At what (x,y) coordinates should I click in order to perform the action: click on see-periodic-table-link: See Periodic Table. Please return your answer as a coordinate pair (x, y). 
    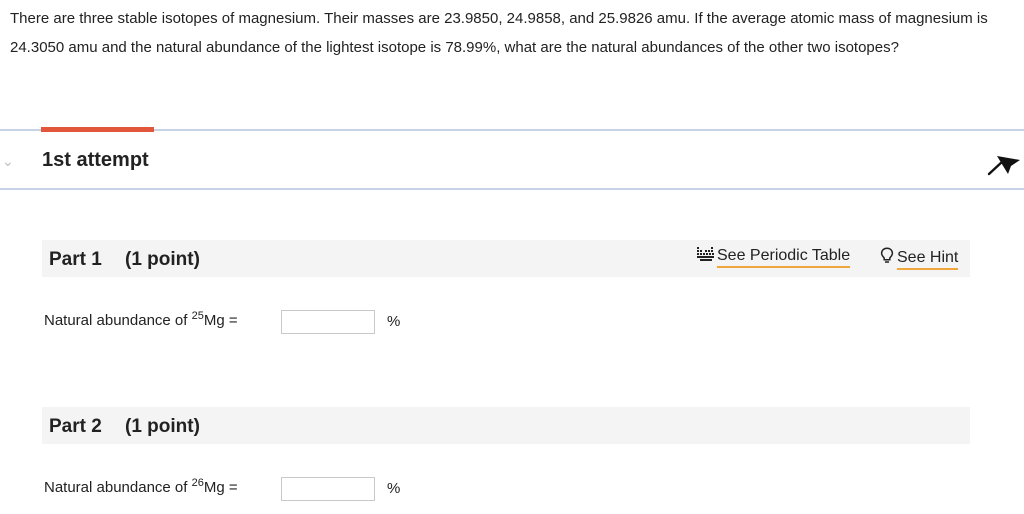
    Looking at the image, I should click on (774, 257).